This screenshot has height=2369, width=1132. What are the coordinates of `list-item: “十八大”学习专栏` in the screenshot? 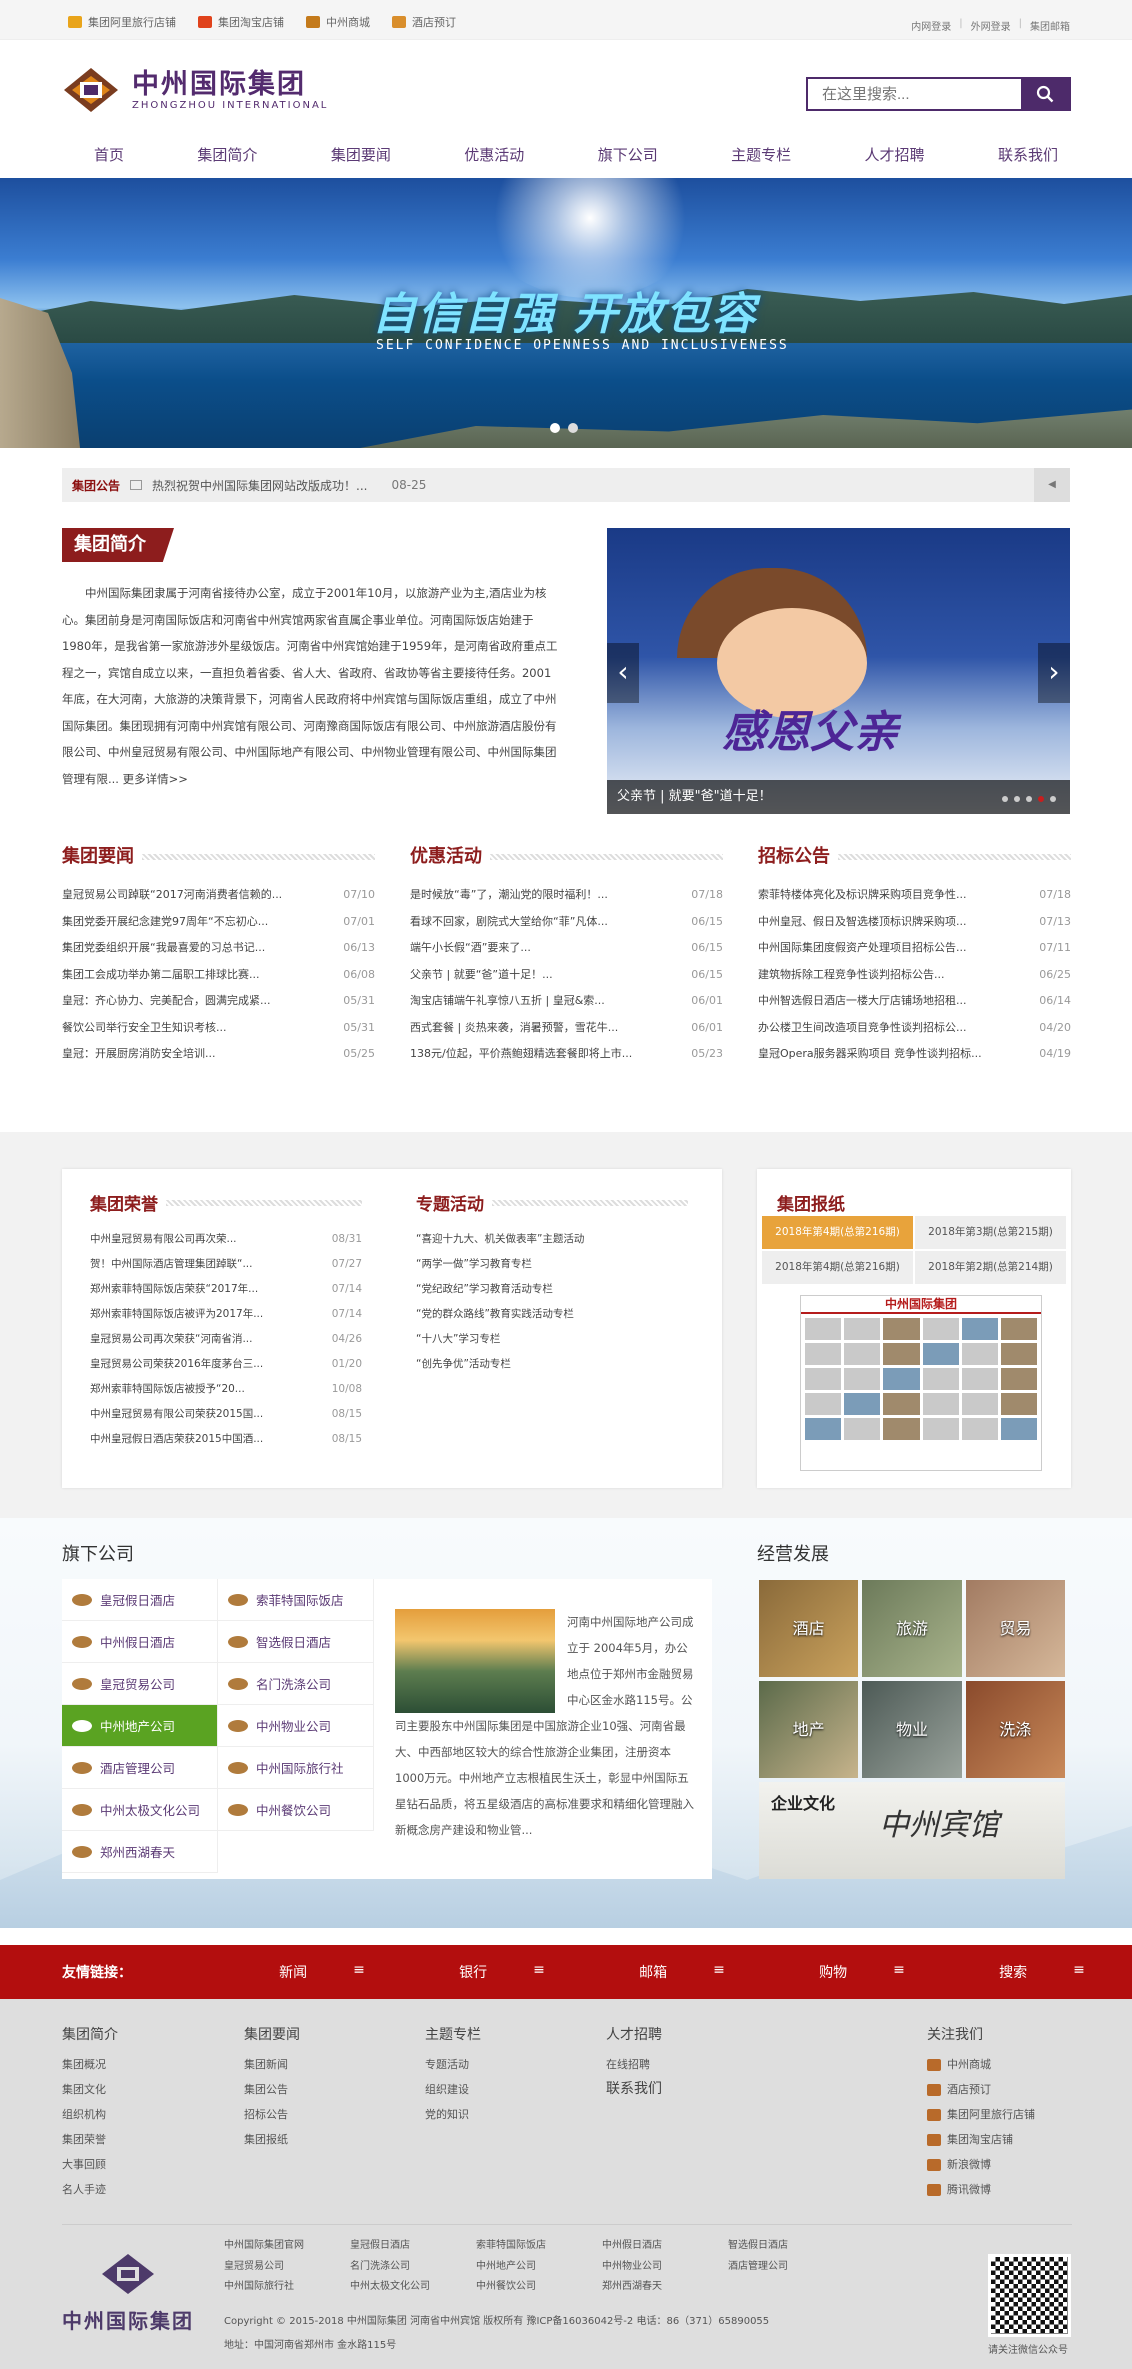 It's located at (552, 1339).